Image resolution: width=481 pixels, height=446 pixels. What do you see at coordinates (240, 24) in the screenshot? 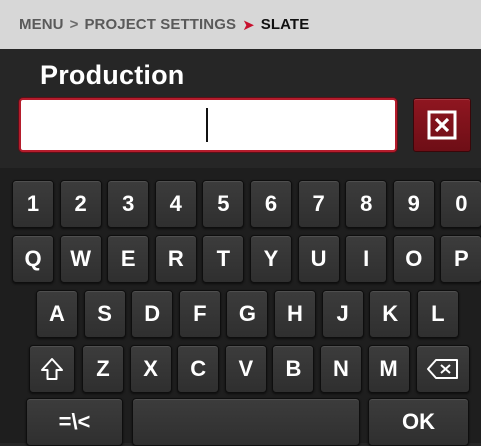
I see `breadcrumb: MENU > PROJECT SETTINGS ➤ SLATE` at bounding box center [240, 24].